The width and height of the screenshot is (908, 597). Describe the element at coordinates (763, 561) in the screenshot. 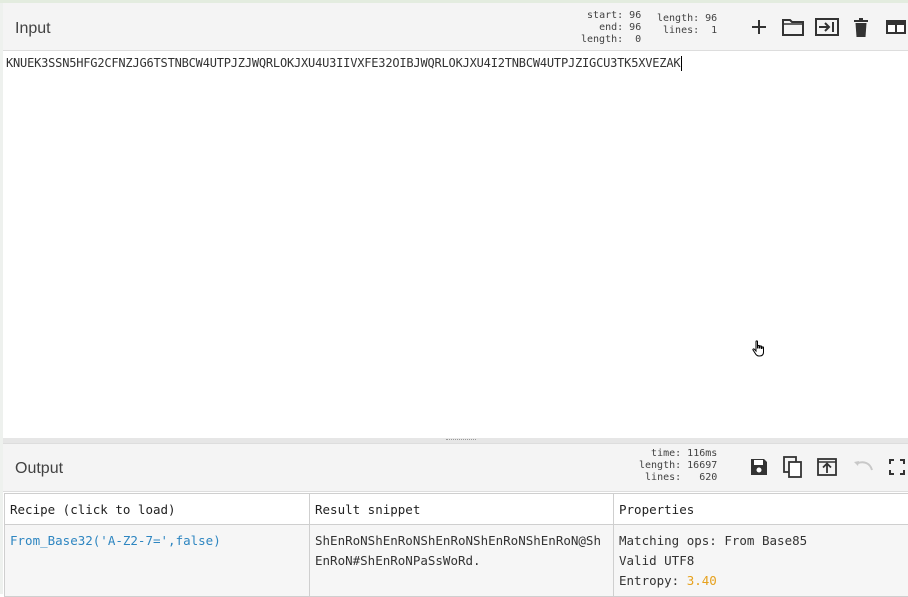

I see `valid-utf8: Valid UTF8` at that location.